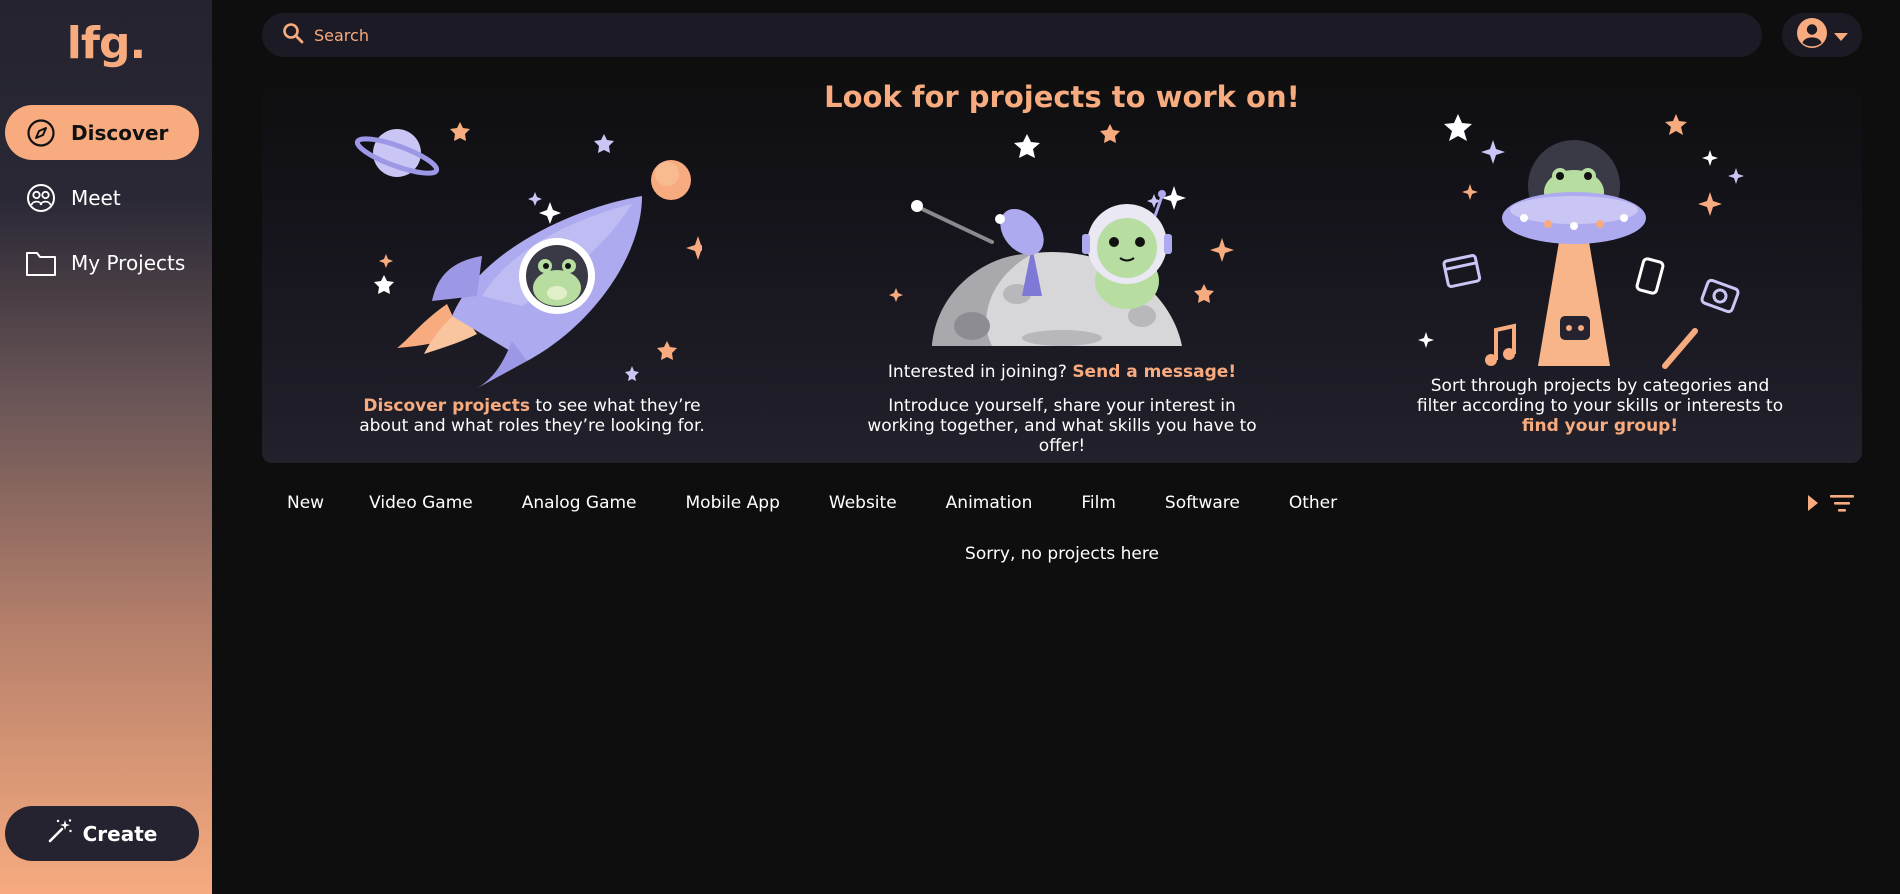 Image resolution: width=1900 pixels, height=894 pixels. Describe the element at coordinates (305, 505) in the screenshot. I see `tab-new: New` at that location.